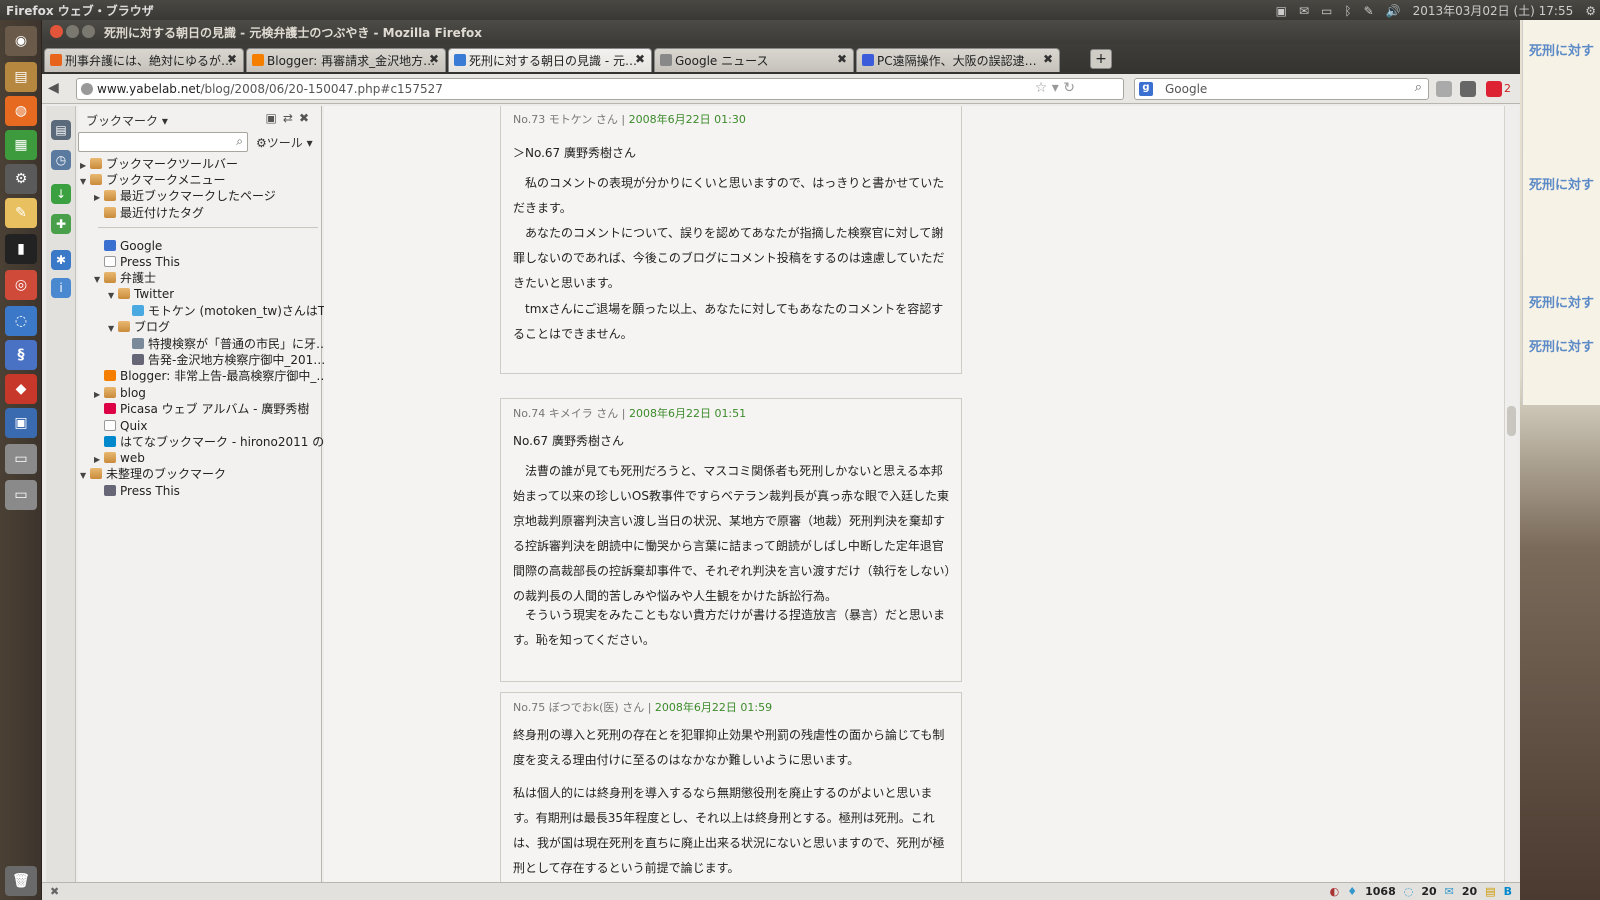 Image resolution: width=1600 pixels, height=900 pixels. What do you see at coordinates (21, 285) in the screenshot?
I see `chrome-icon: ◎` at bounding box center [21, 285].